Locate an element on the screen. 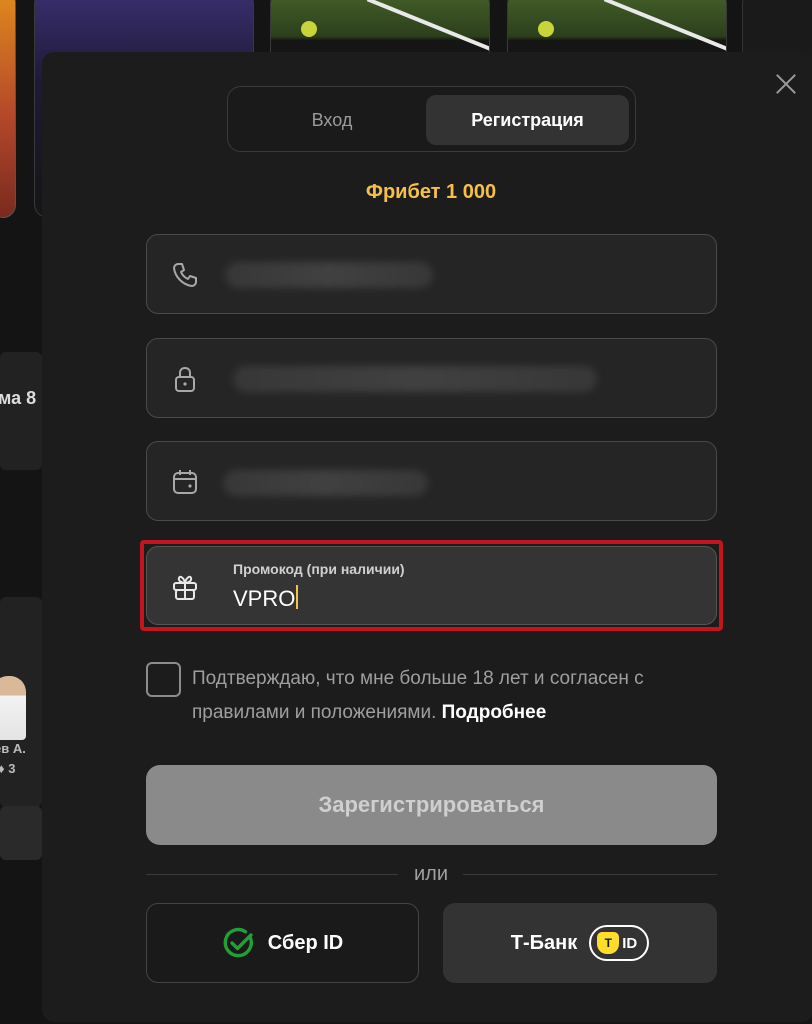 Image resolution: width=812 pixels, height=1024 pixels. promo-code-value: VPRO is located at coordinates (264, 598).